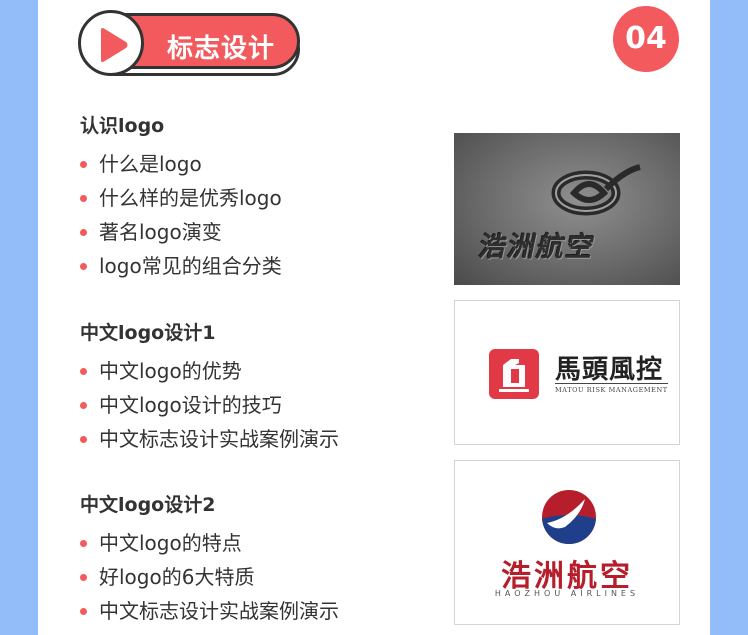 The image size is (748, 635). Describe the element at coordinates (569, 517) in the screenshot. I see `airline-globe-icon` at that location.